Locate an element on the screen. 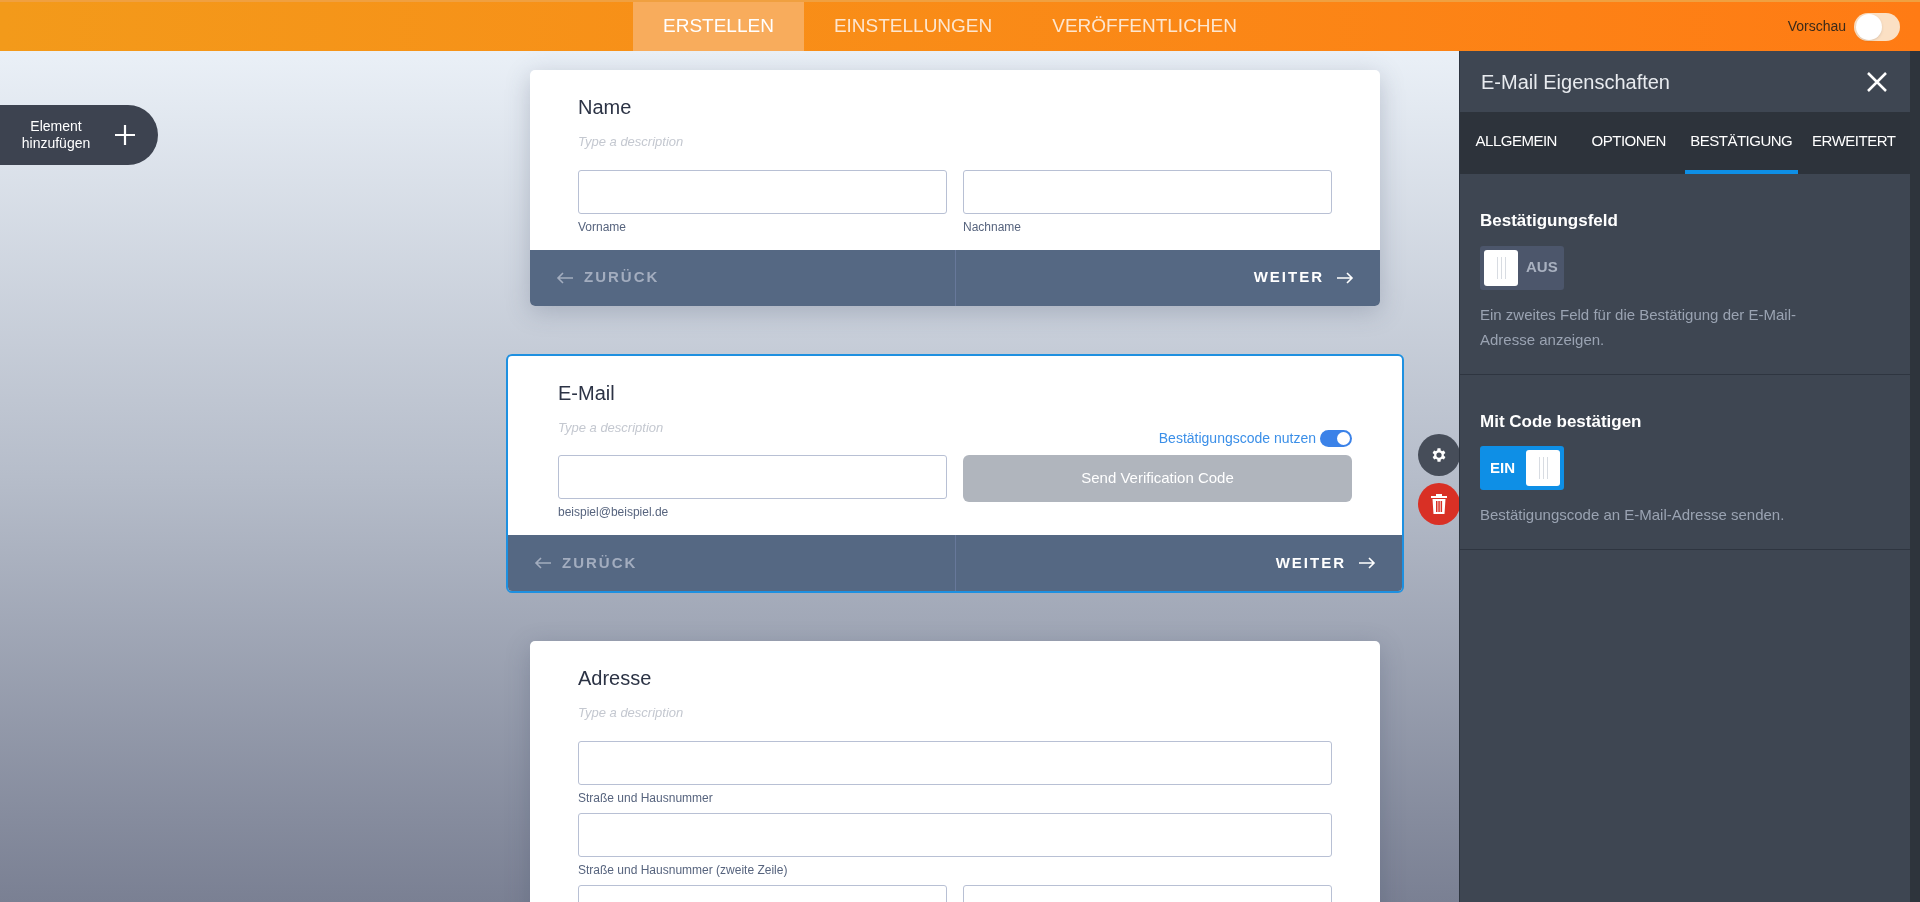 The height and width of the screenshot is (902, 1920). panel-title: E-Mail Eigenschaften is located at coordinates (1575, 82).